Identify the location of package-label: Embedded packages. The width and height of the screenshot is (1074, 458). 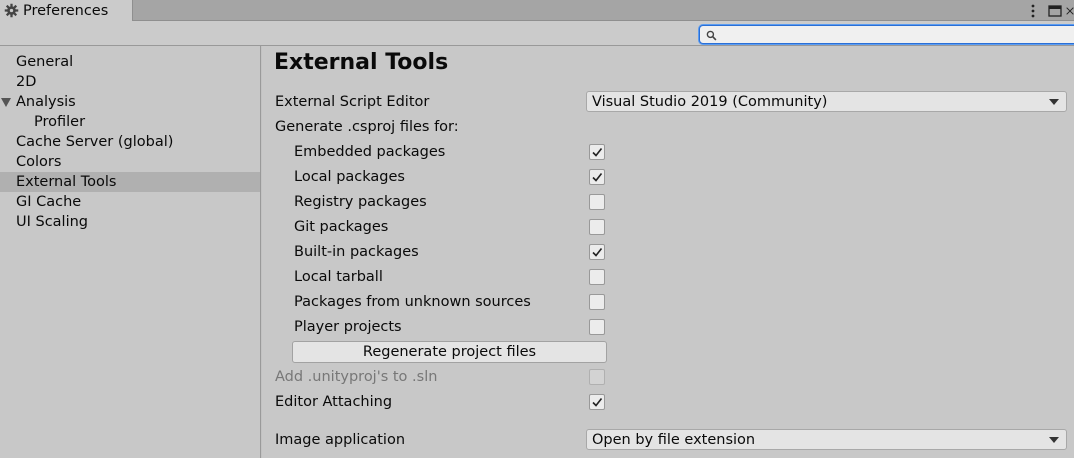
(370, 152).